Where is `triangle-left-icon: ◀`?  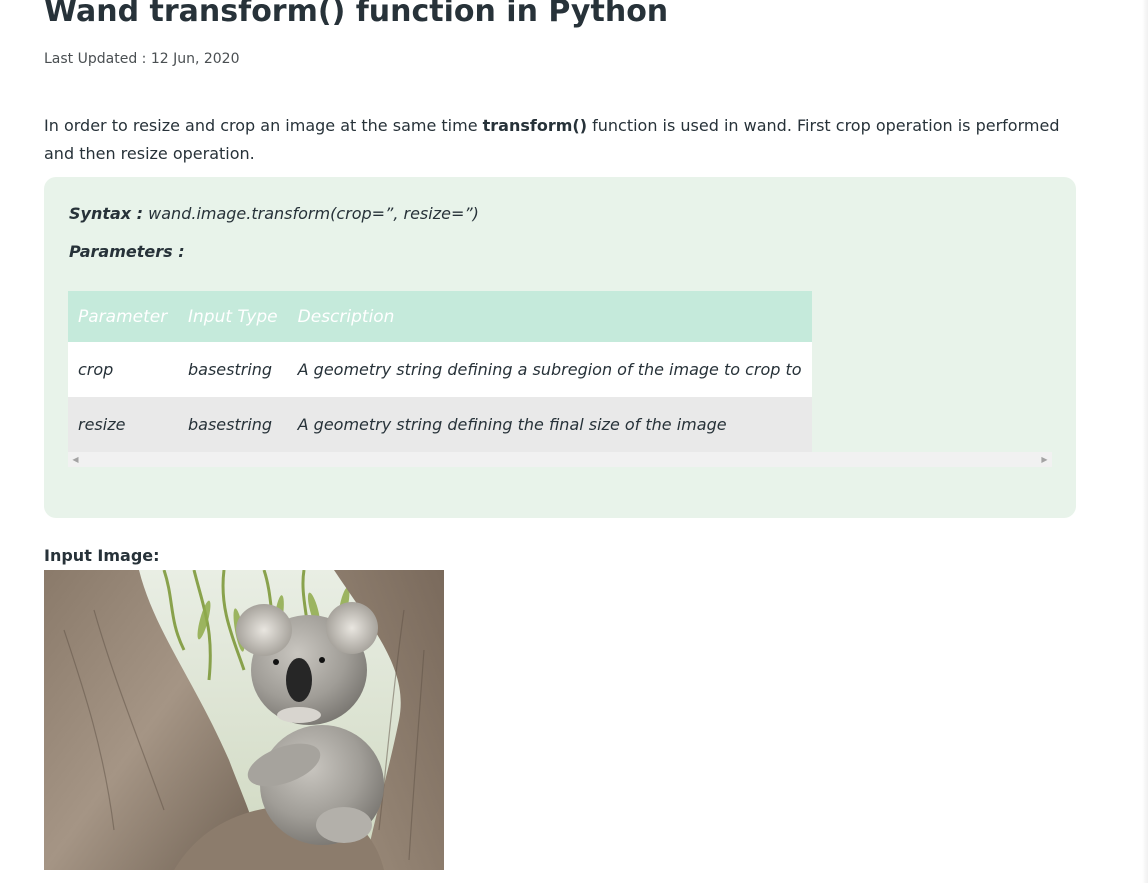
triangle-left-icon: ◀ is located at coordinates (75, 459).